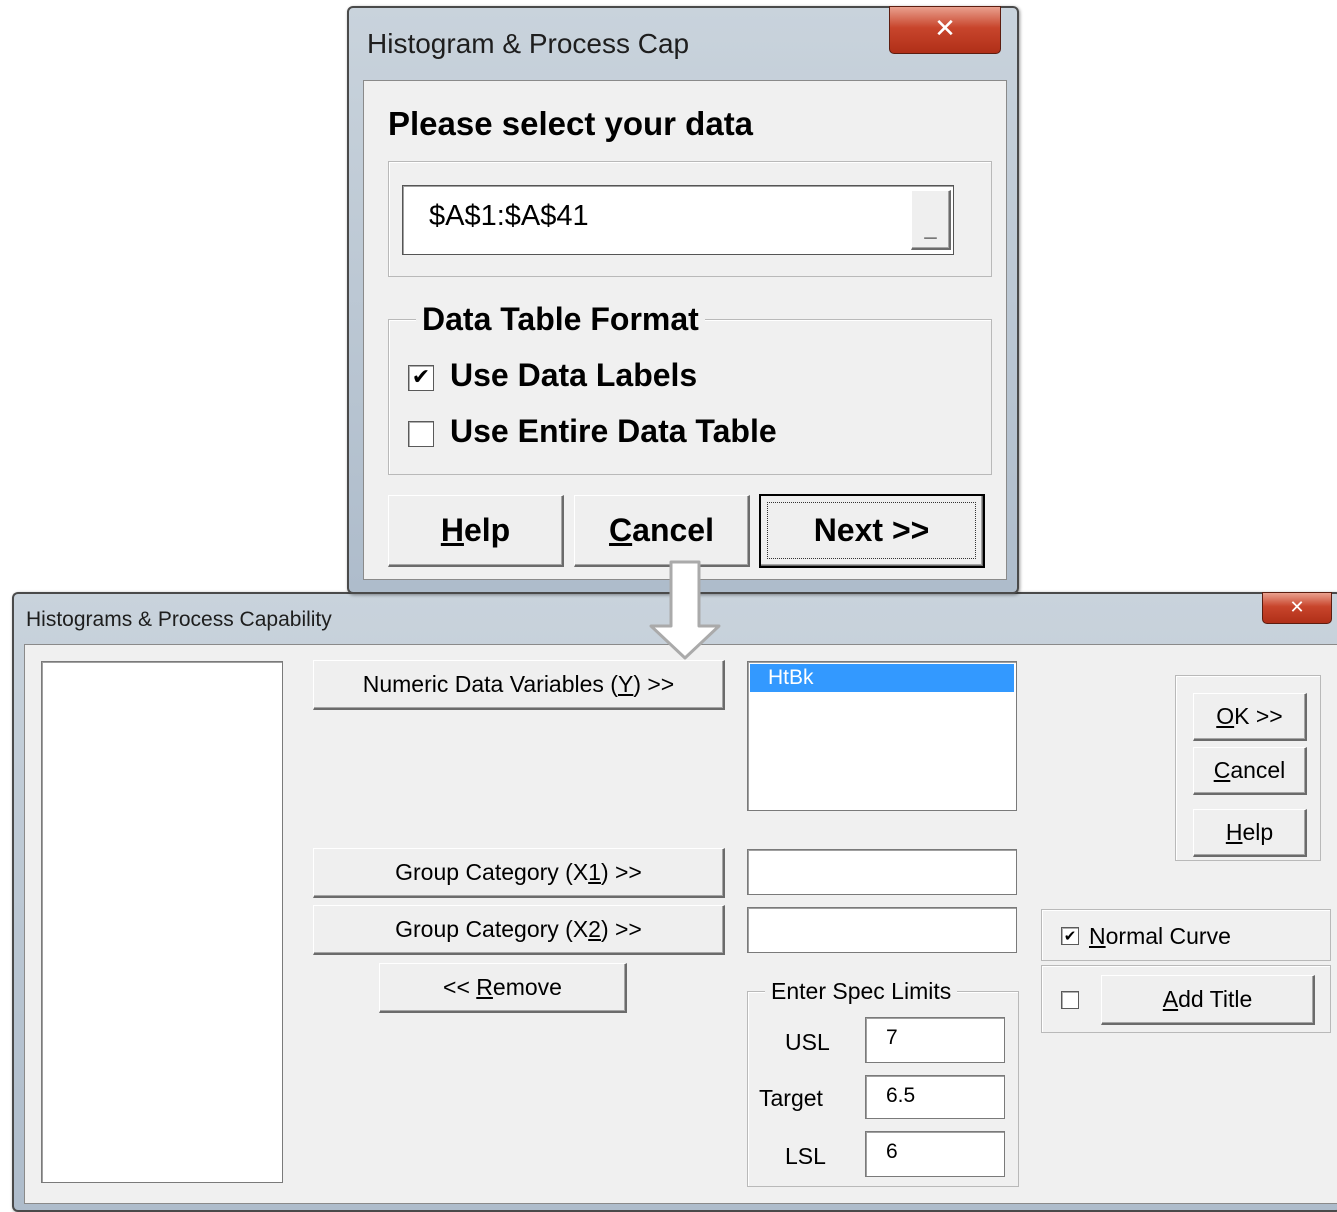 This screenshot has height=1212, width=1337. I want to click on add-title-checkbox, so click(1070, 1000).